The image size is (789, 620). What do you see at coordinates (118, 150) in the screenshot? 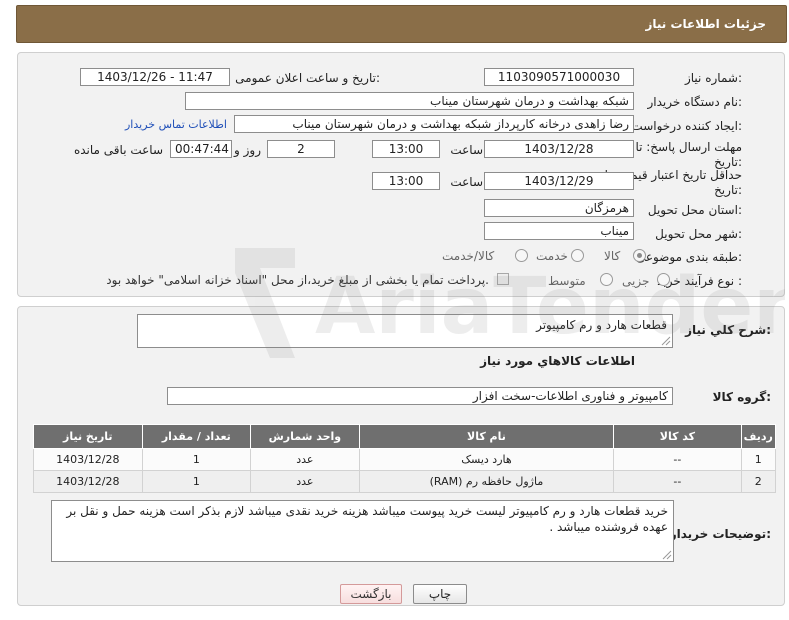
I see `remaining-time-label: ساعت باقی مانده` at bounding box center [118, 150].